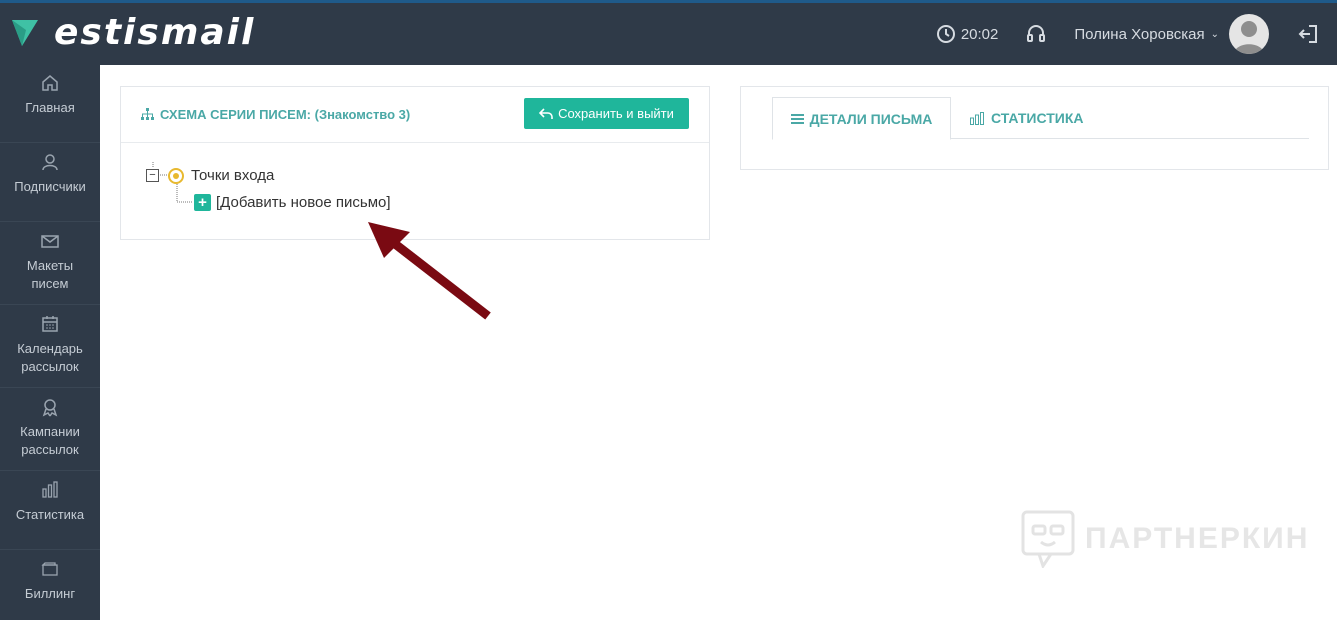  I want to click on chevron-down-icon: ⌄, so click(1214, 34).